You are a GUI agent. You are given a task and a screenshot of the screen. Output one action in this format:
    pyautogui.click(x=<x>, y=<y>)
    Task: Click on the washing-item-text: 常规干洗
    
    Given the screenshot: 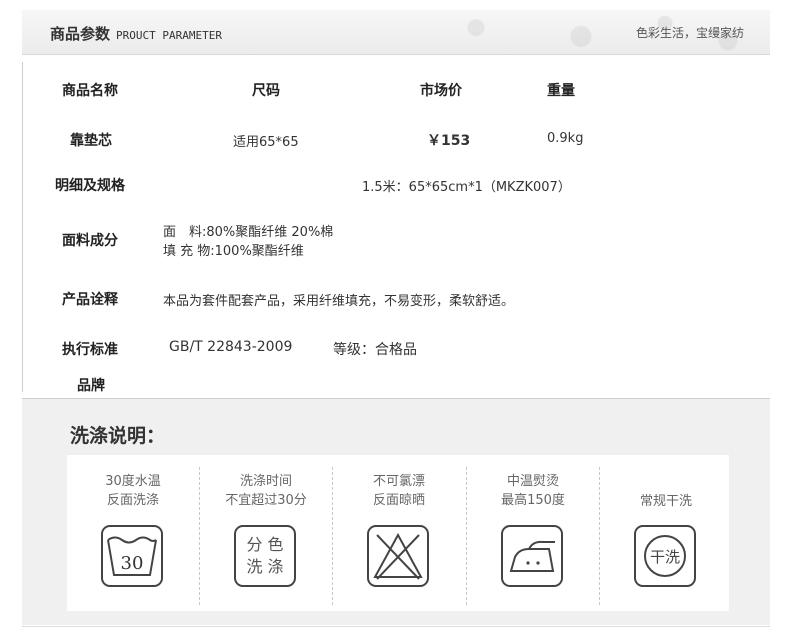 What is the action you would take?
    pyautogui.click(x=665, y=501)
    